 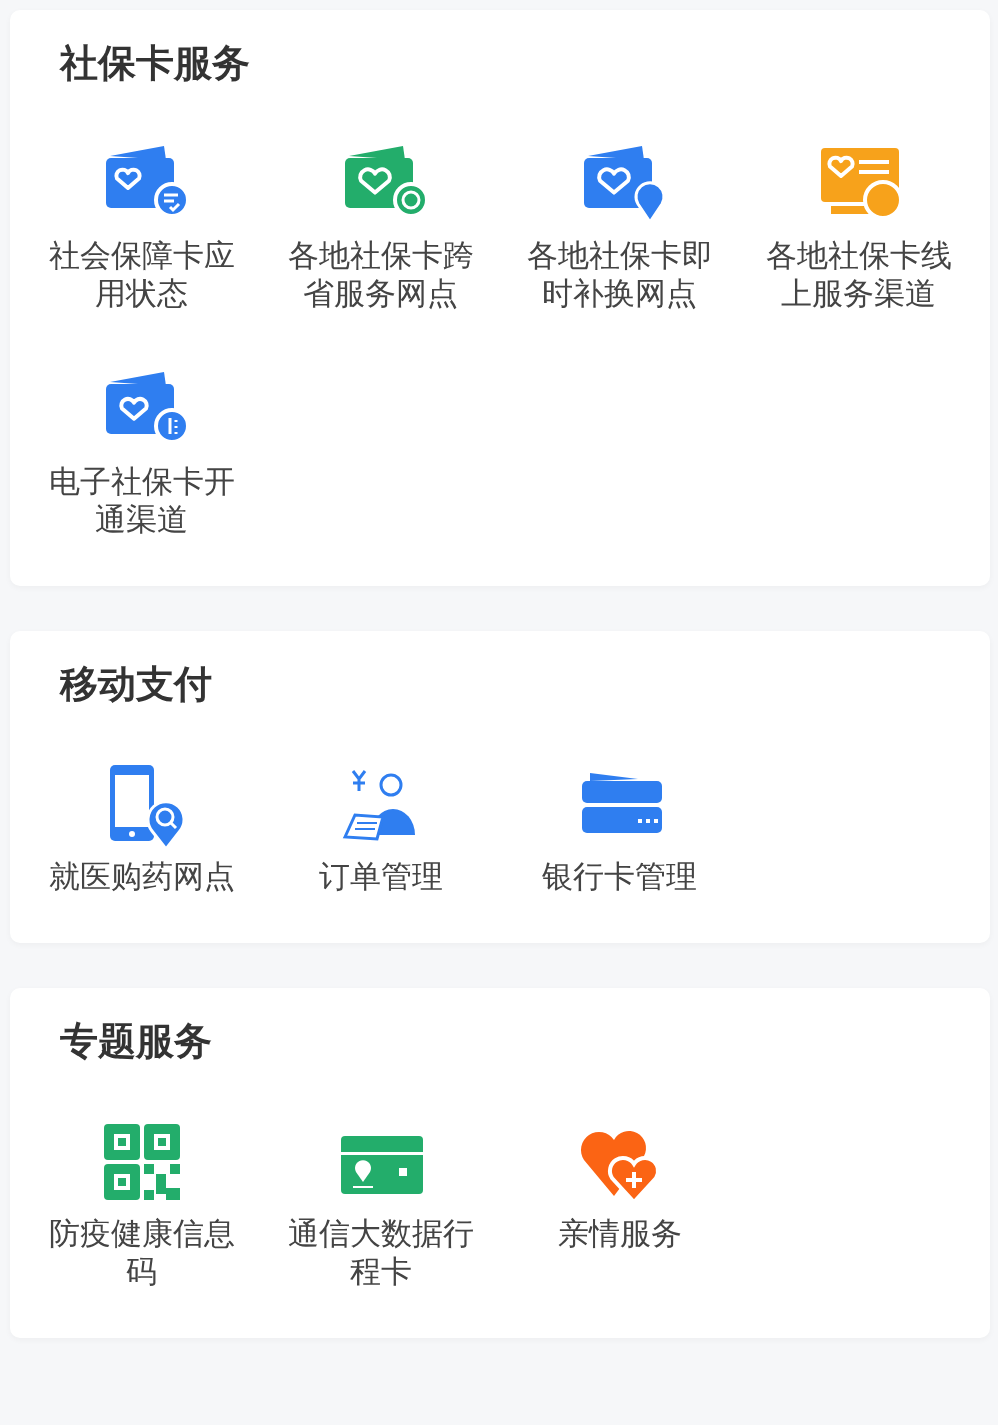 I want to click on service-link: 社会保障卡应用状态, so click(x=141, y=274).